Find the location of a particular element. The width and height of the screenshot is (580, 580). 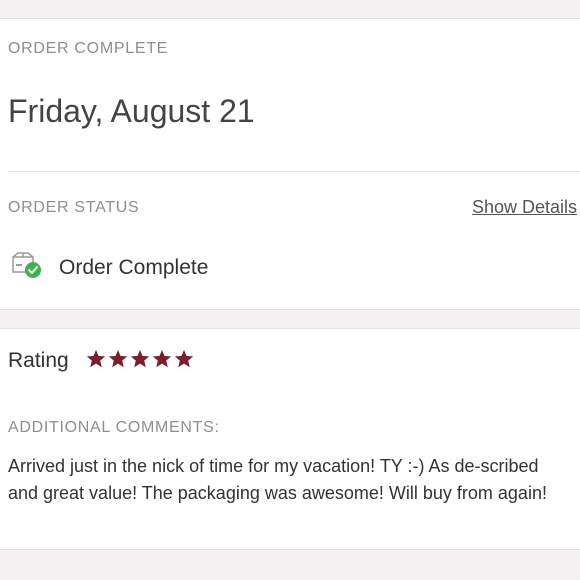

rating-stars is located at coordinates (140, 360).